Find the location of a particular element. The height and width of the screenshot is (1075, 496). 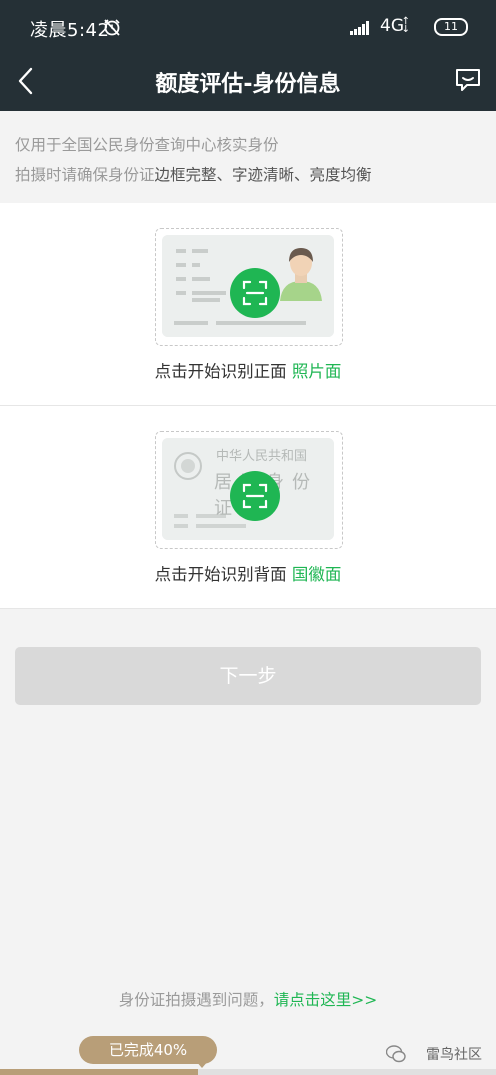

front-caption-highlight: 照片面 is located at coordinates (316, 371).